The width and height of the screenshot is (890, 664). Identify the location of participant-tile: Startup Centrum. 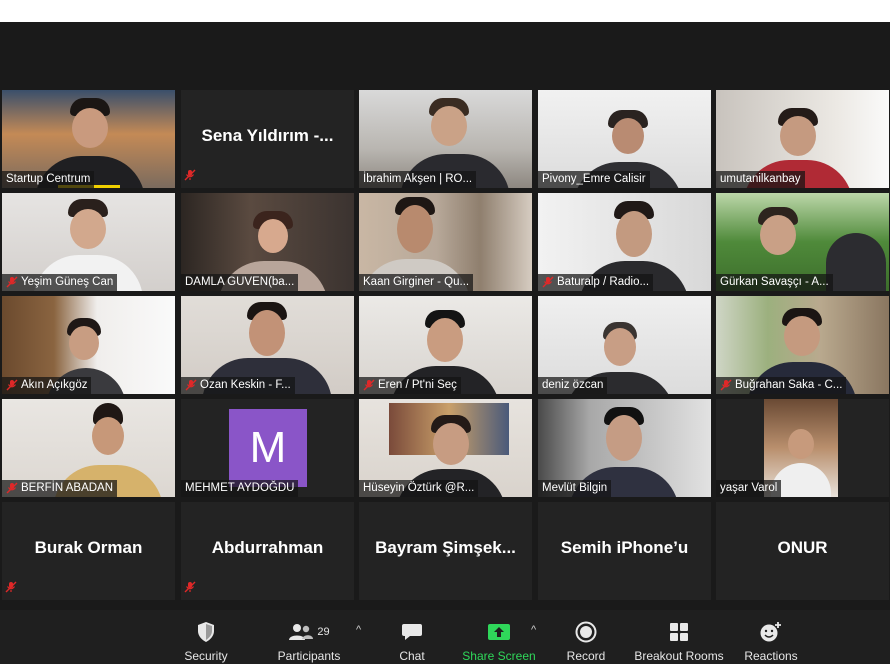
(88, 139).